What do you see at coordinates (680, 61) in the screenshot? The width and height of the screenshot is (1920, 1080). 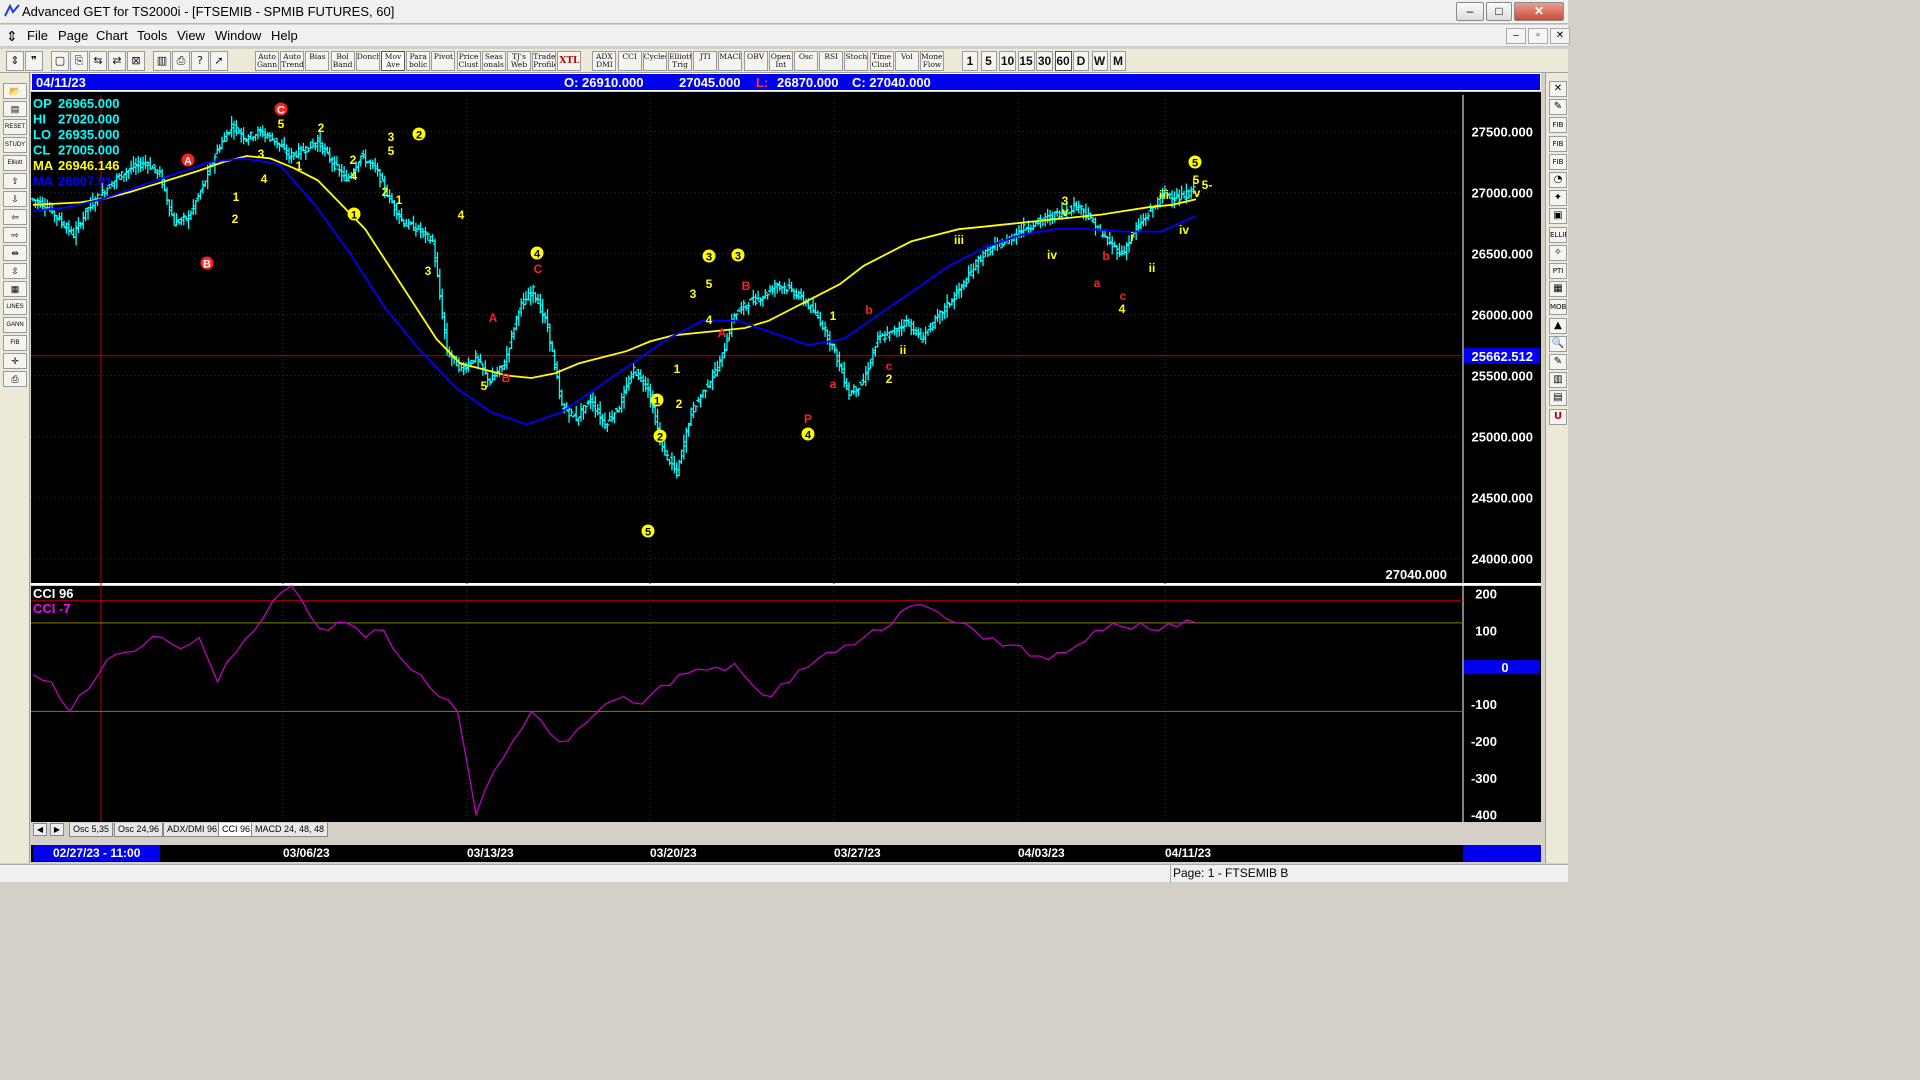 I see `study-button-elliott-trig: Elliott Trig` at bounding box center [680, 61].